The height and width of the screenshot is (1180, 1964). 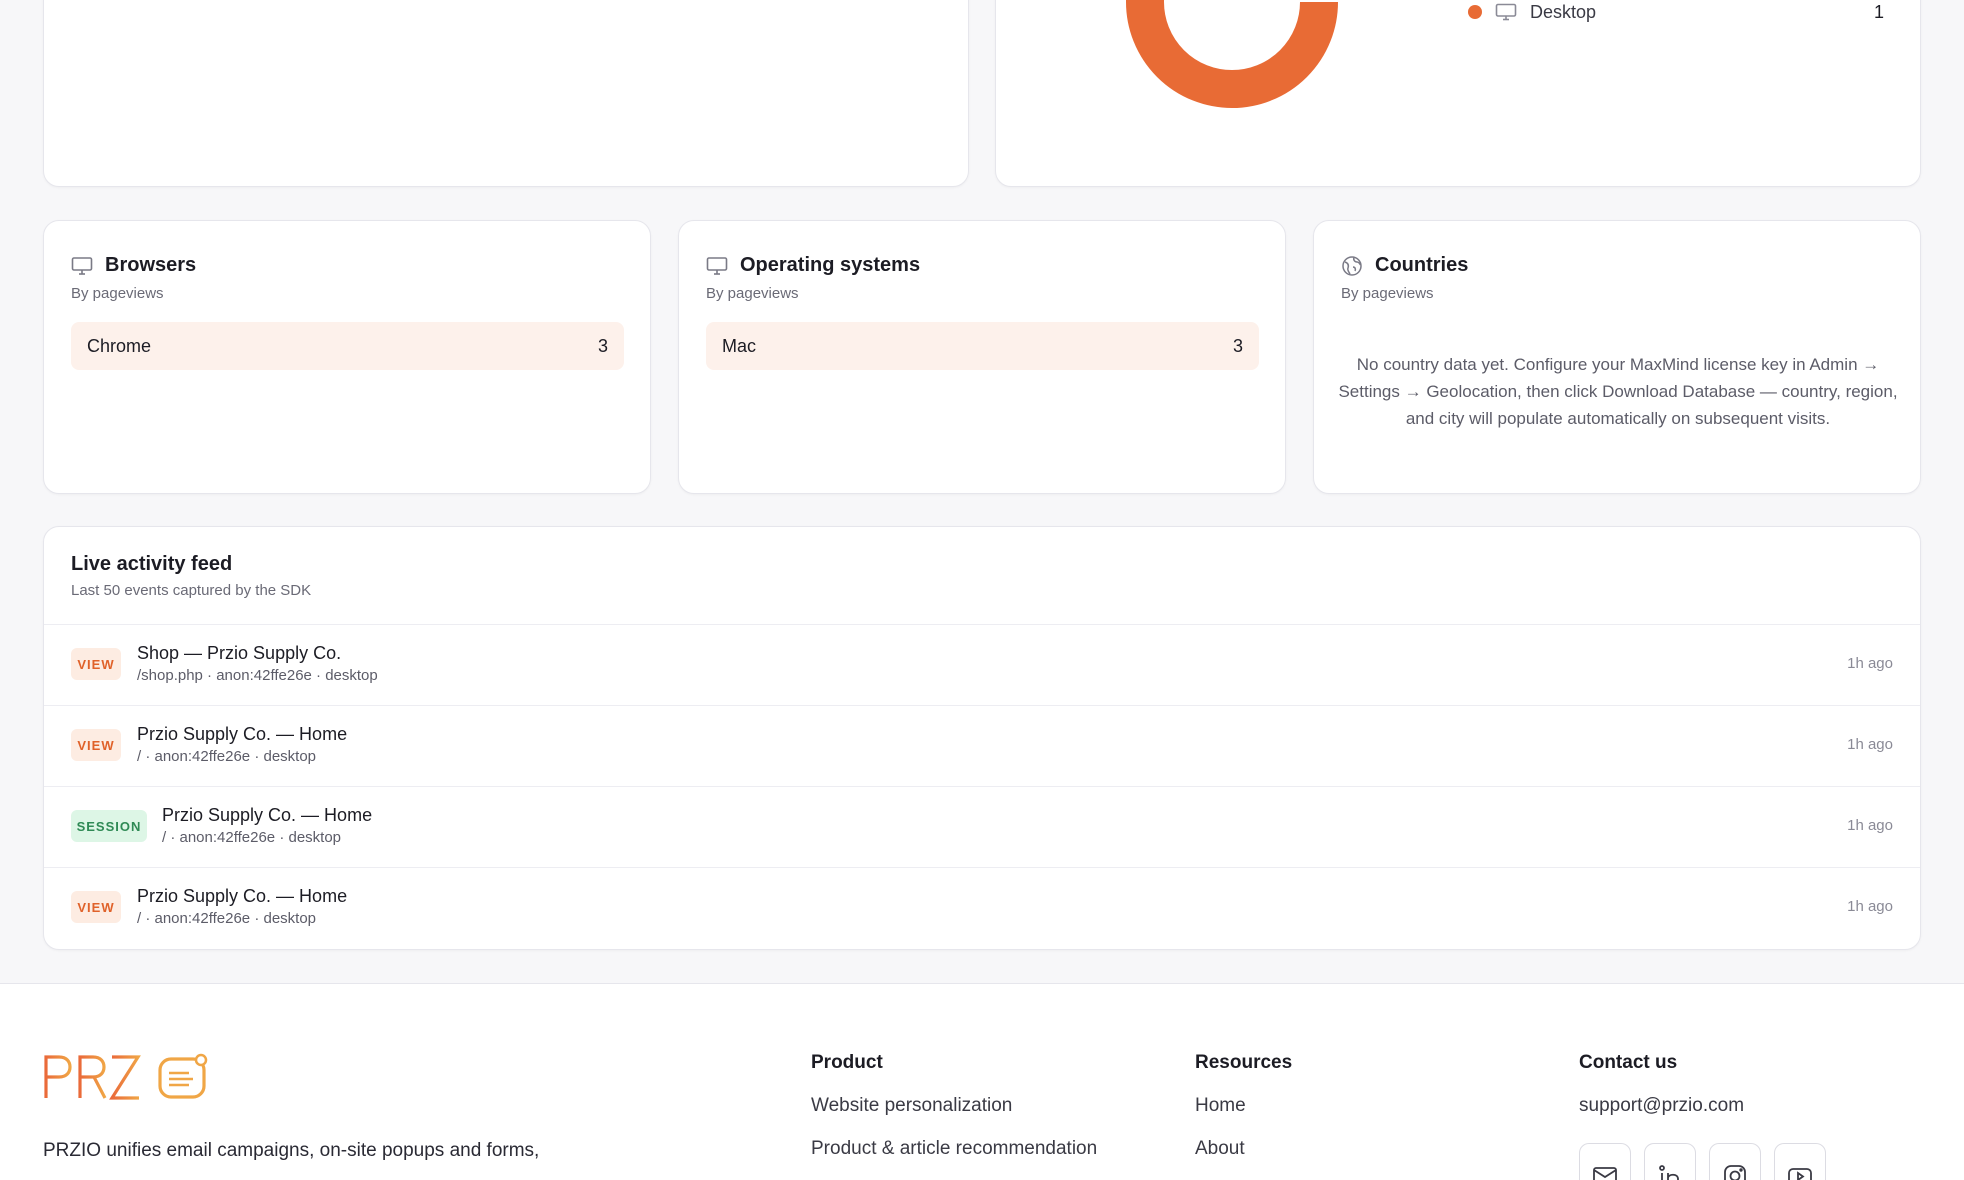 I want to click on row-label: Chrome, so click(x=119, y=345).